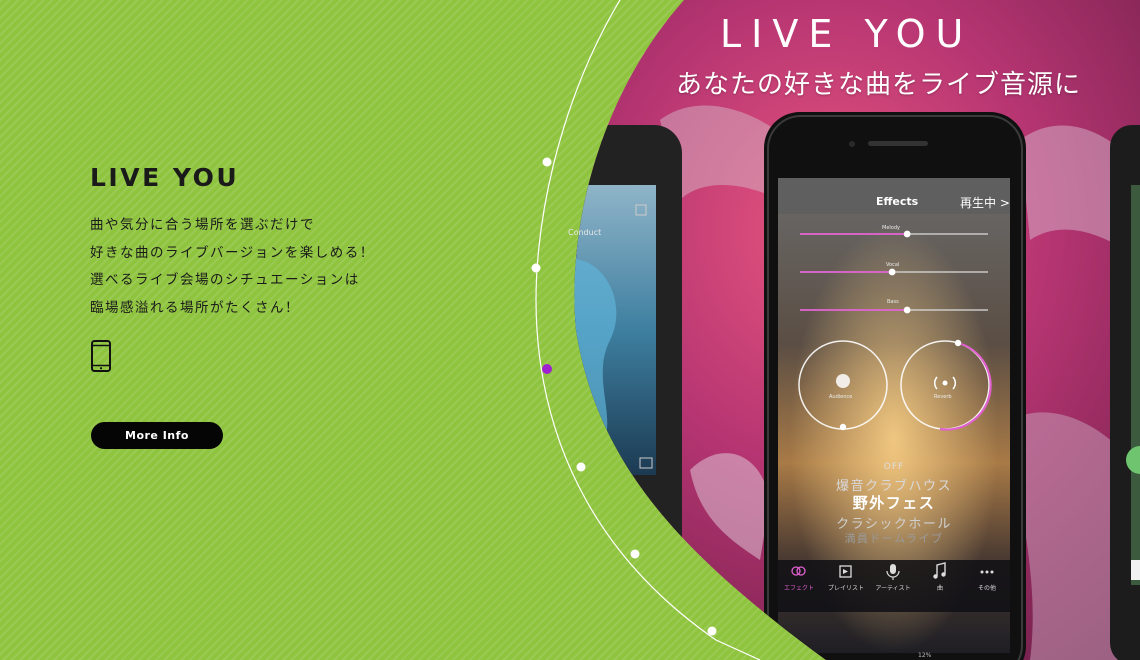 The width and height of the screenshot is (1140, 660). What do you see at coordinates (925, 655) in the screenshot?
I see `screen-bottom-text: 12%` at bounding box center [925, 655].